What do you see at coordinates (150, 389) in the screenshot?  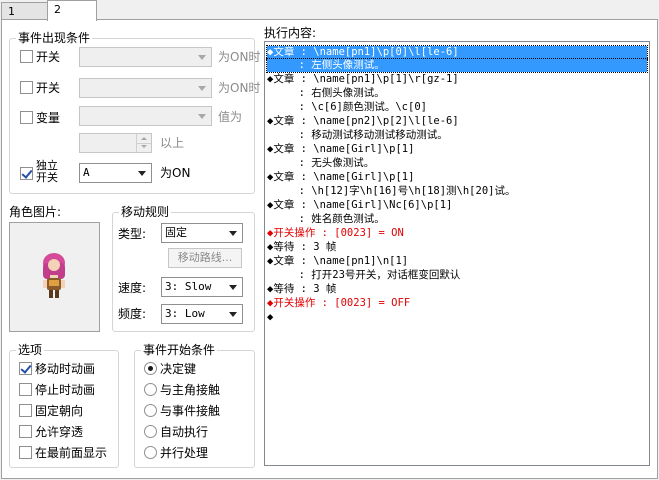 I see `trigger-player-touch-radio` at bounding box center [150, 389].